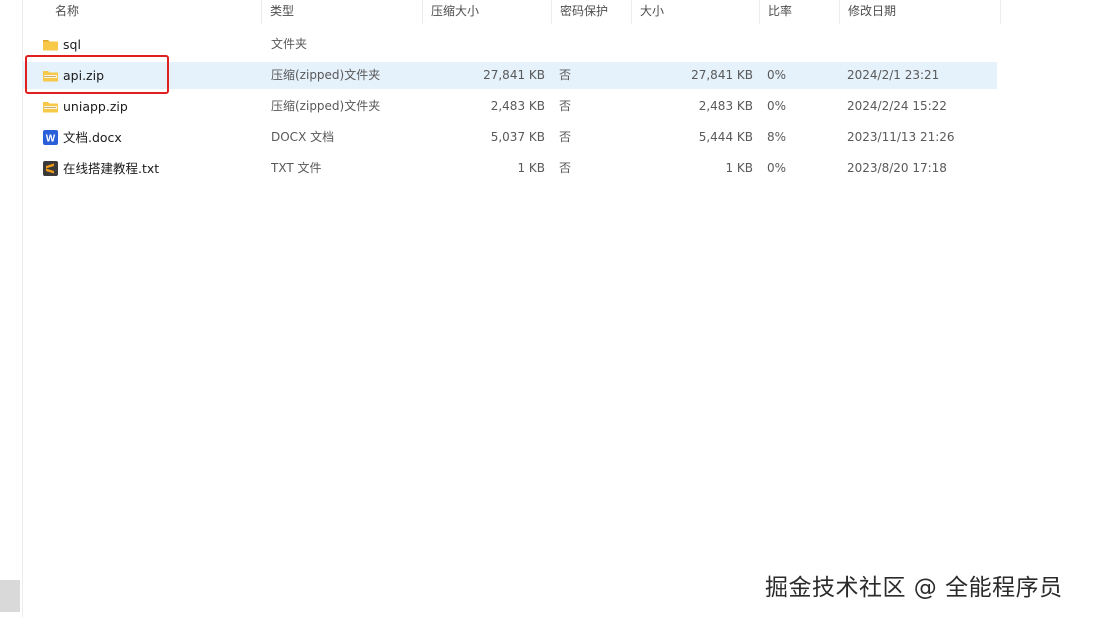 Image resolution: width=1094 pixels, height=617 pixels. I want to click on file-packed-size: 1 KB, so click(531, 168).